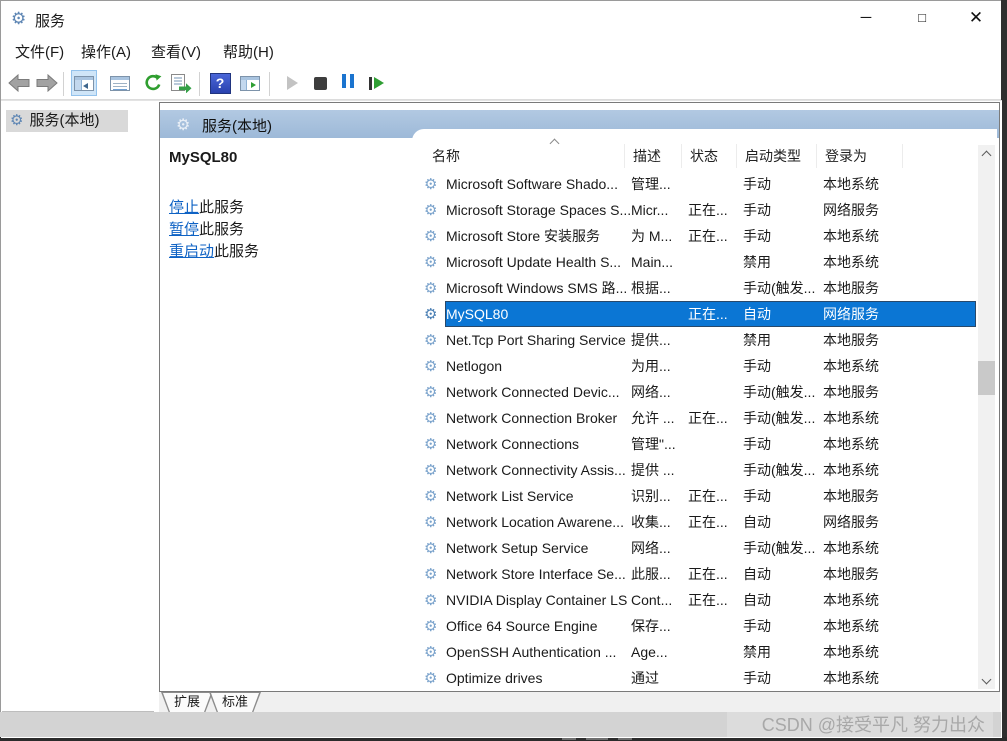 This screenshot has width=1007, height=741. What do you see at coordinates (220, 83) in the screenshot?
I see `help-icon: ?` at bounding box center [220, 83].